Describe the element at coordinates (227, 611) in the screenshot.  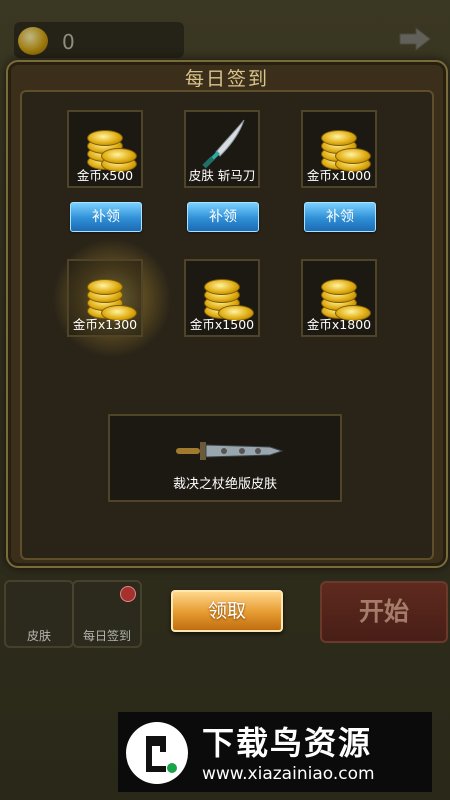
I see `claim-button: 领取` at that location.